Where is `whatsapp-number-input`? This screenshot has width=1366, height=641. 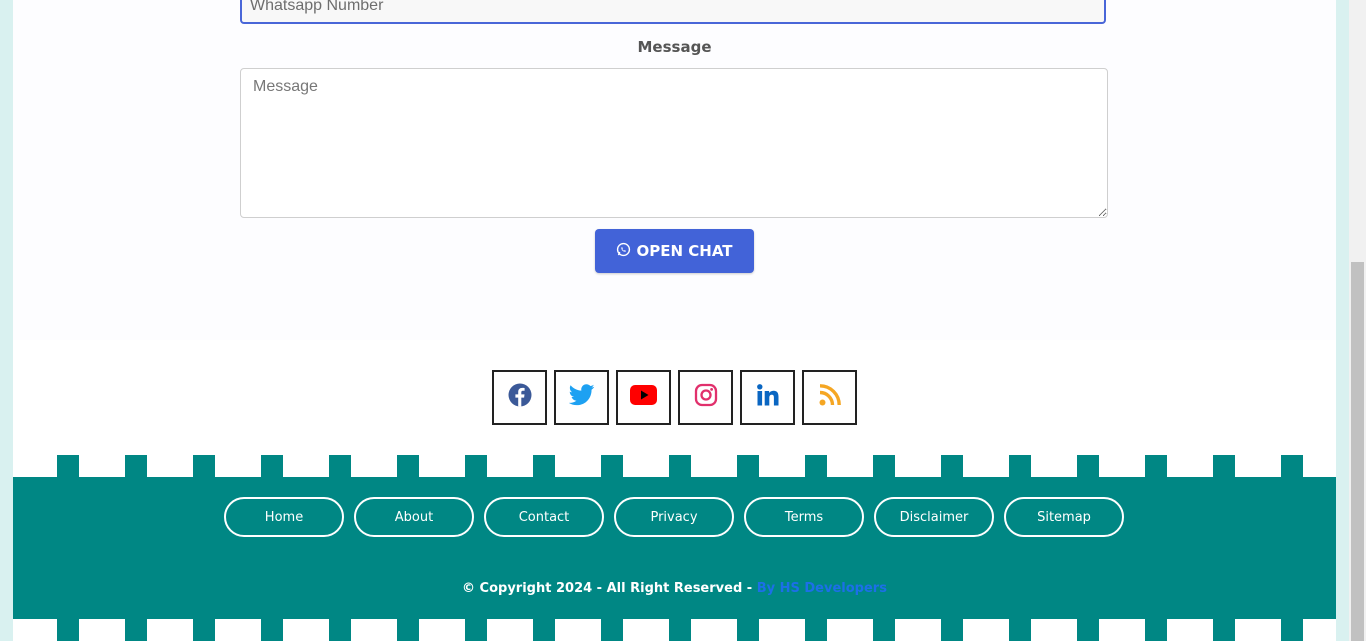 whatsapp-number-input is located at coordinates (673, 12).